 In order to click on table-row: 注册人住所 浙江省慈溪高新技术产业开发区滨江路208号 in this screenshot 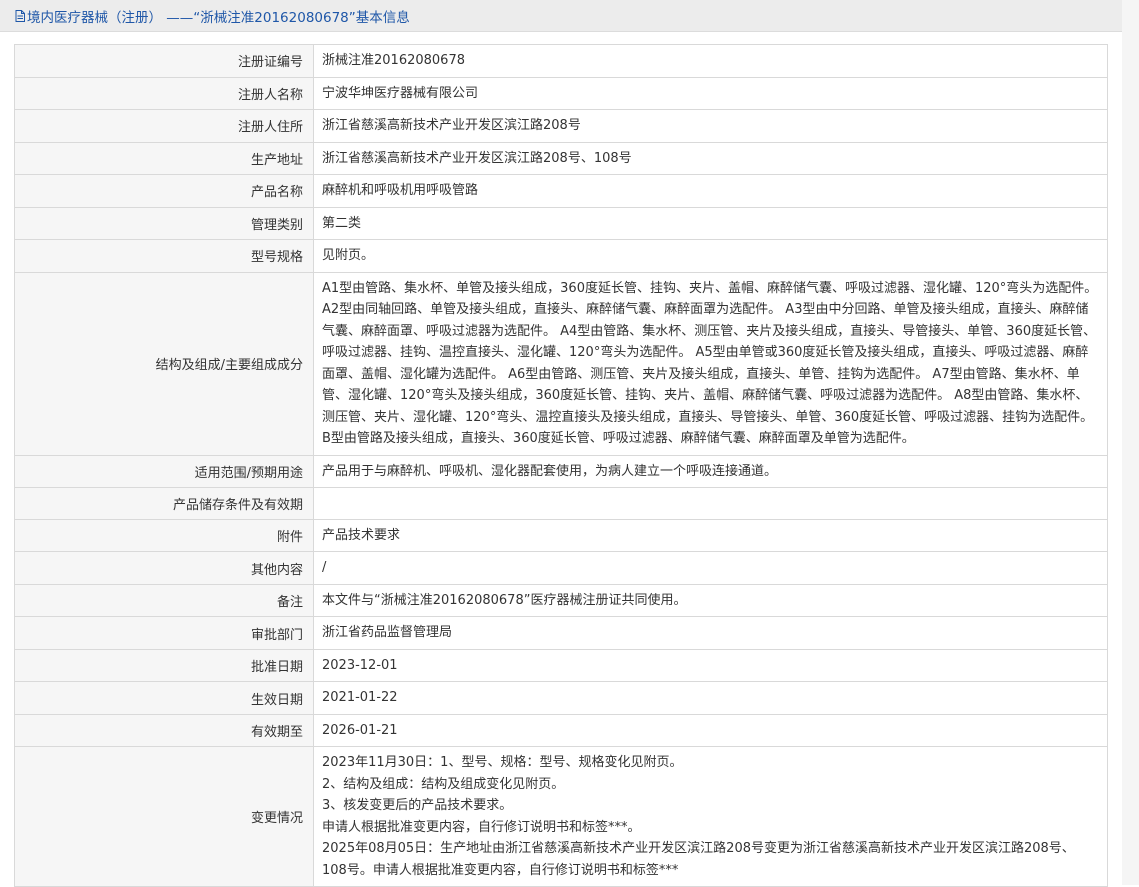, I will do `click(561, 126)`.